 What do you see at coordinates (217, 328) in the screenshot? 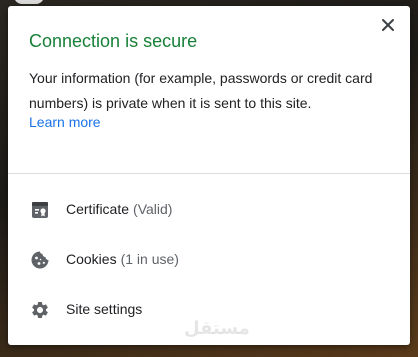
I see `watermark-logo: مستقل` at bounding box center [217, 328].